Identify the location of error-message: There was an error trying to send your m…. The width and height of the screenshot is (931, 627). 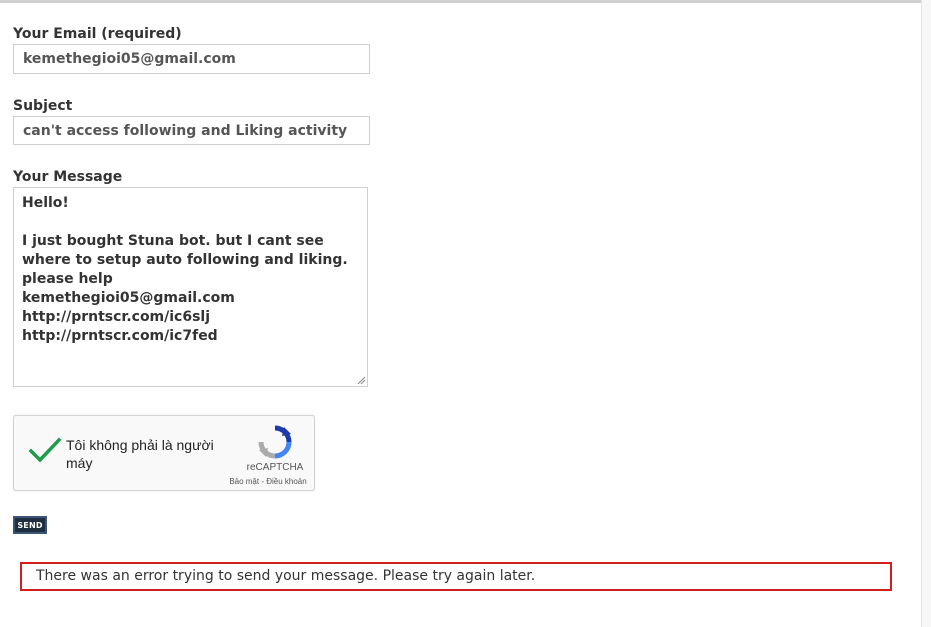
(456, 576).